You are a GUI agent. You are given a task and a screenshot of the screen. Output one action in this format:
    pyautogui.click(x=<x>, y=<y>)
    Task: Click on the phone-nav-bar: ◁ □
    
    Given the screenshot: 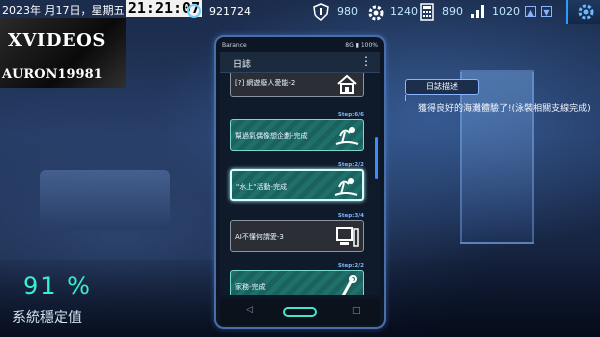 What is the action you would take?
    pyautogui.click(x=300, y=312)
    